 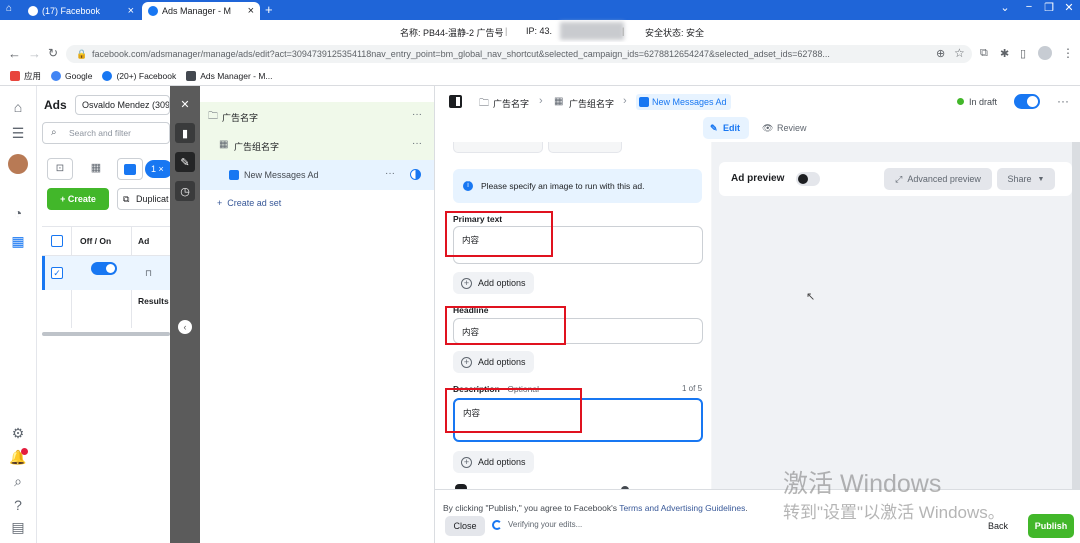 What do you see at coordinates (1069, 7) in the screenshot?
I see `window-close-icon: ✕` at bounding box center [1069, 7].